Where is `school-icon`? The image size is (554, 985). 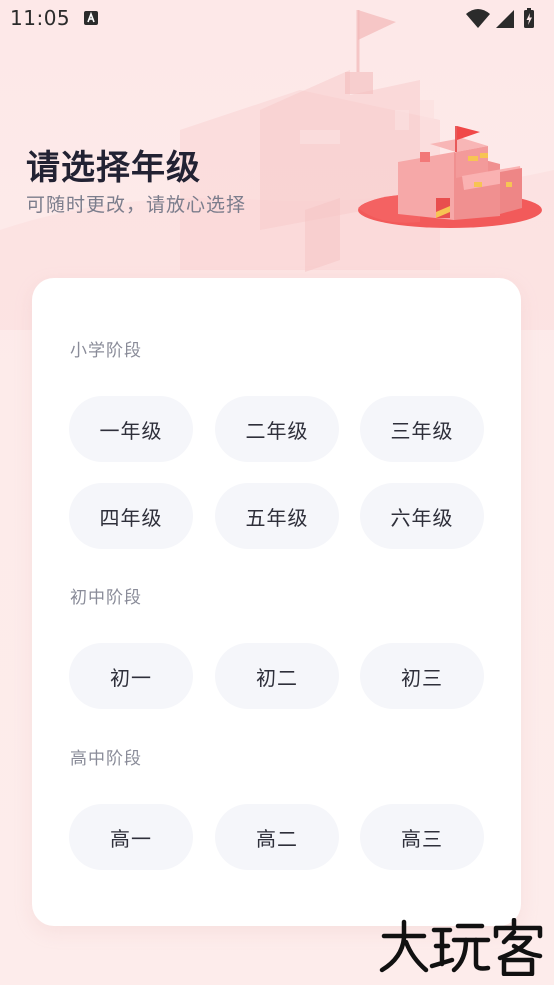 school-icon is located at coordinates (450, 177).